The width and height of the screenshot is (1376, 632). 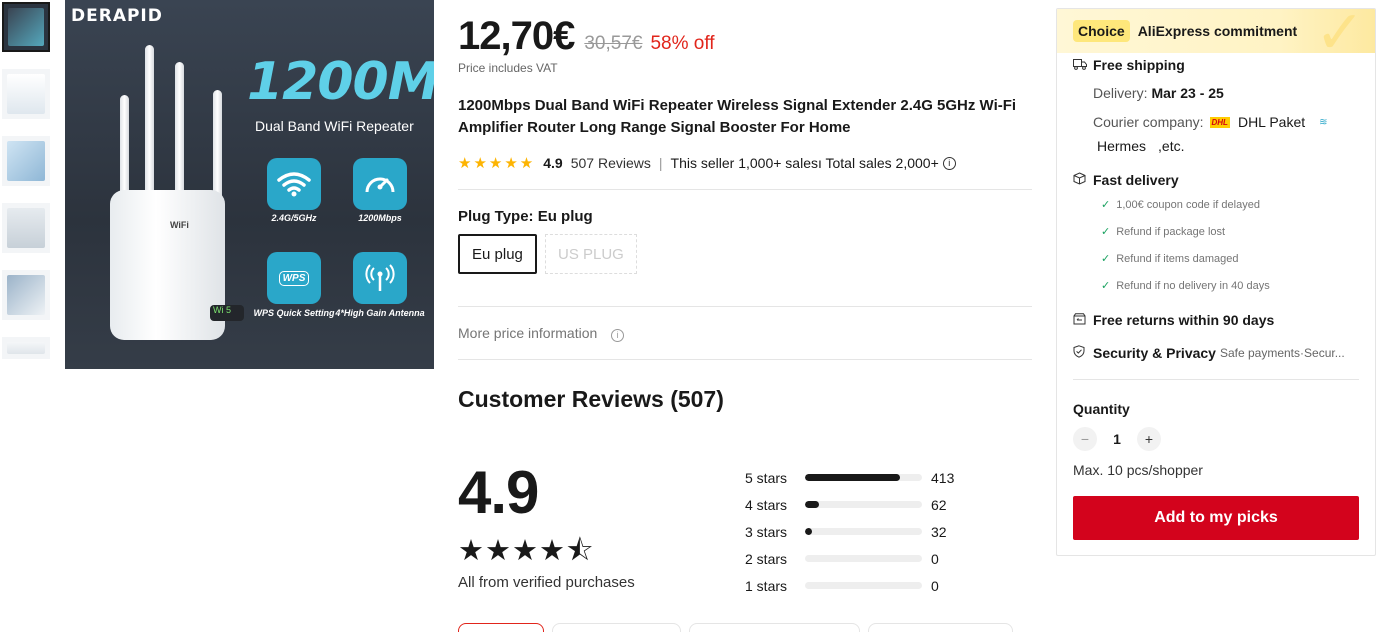 I want to click on thumbnail-strip, so click(x=27, y=189).